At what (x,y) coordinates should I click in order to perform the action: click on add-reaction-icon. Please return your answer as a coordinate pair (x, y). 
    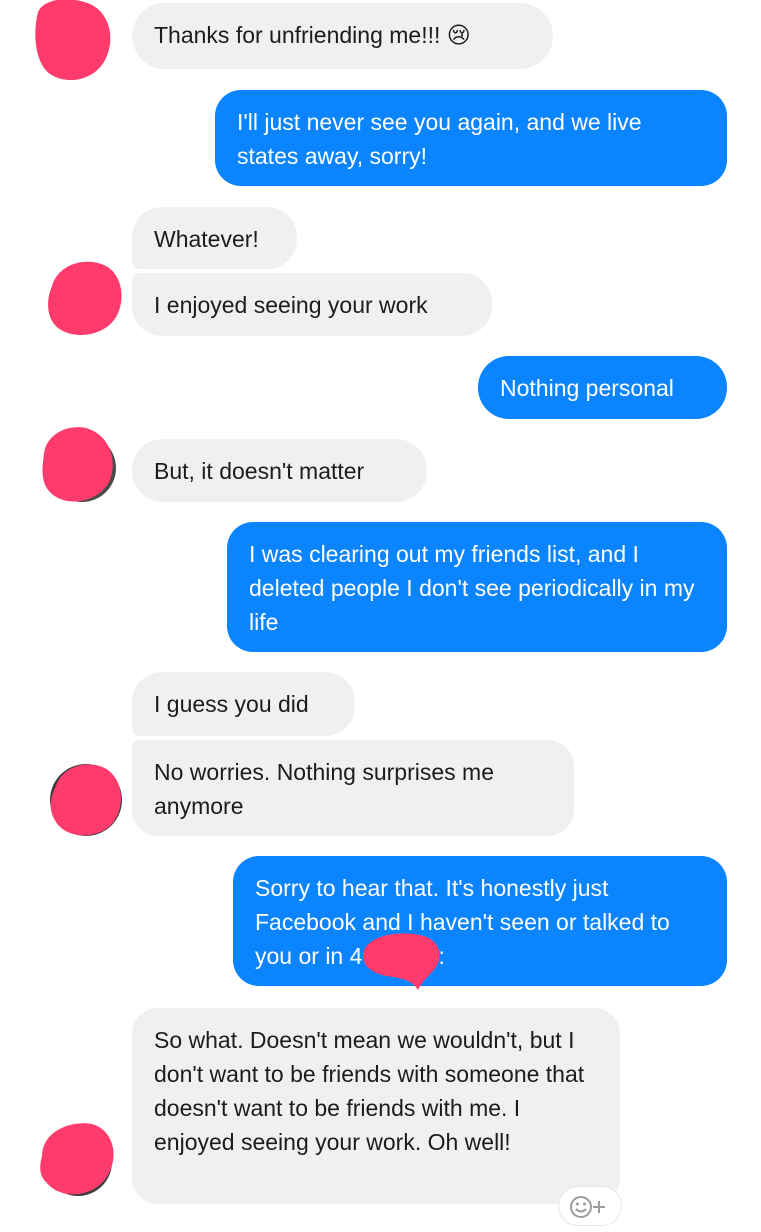
    Looking at the image, I should click on (587, 1207).